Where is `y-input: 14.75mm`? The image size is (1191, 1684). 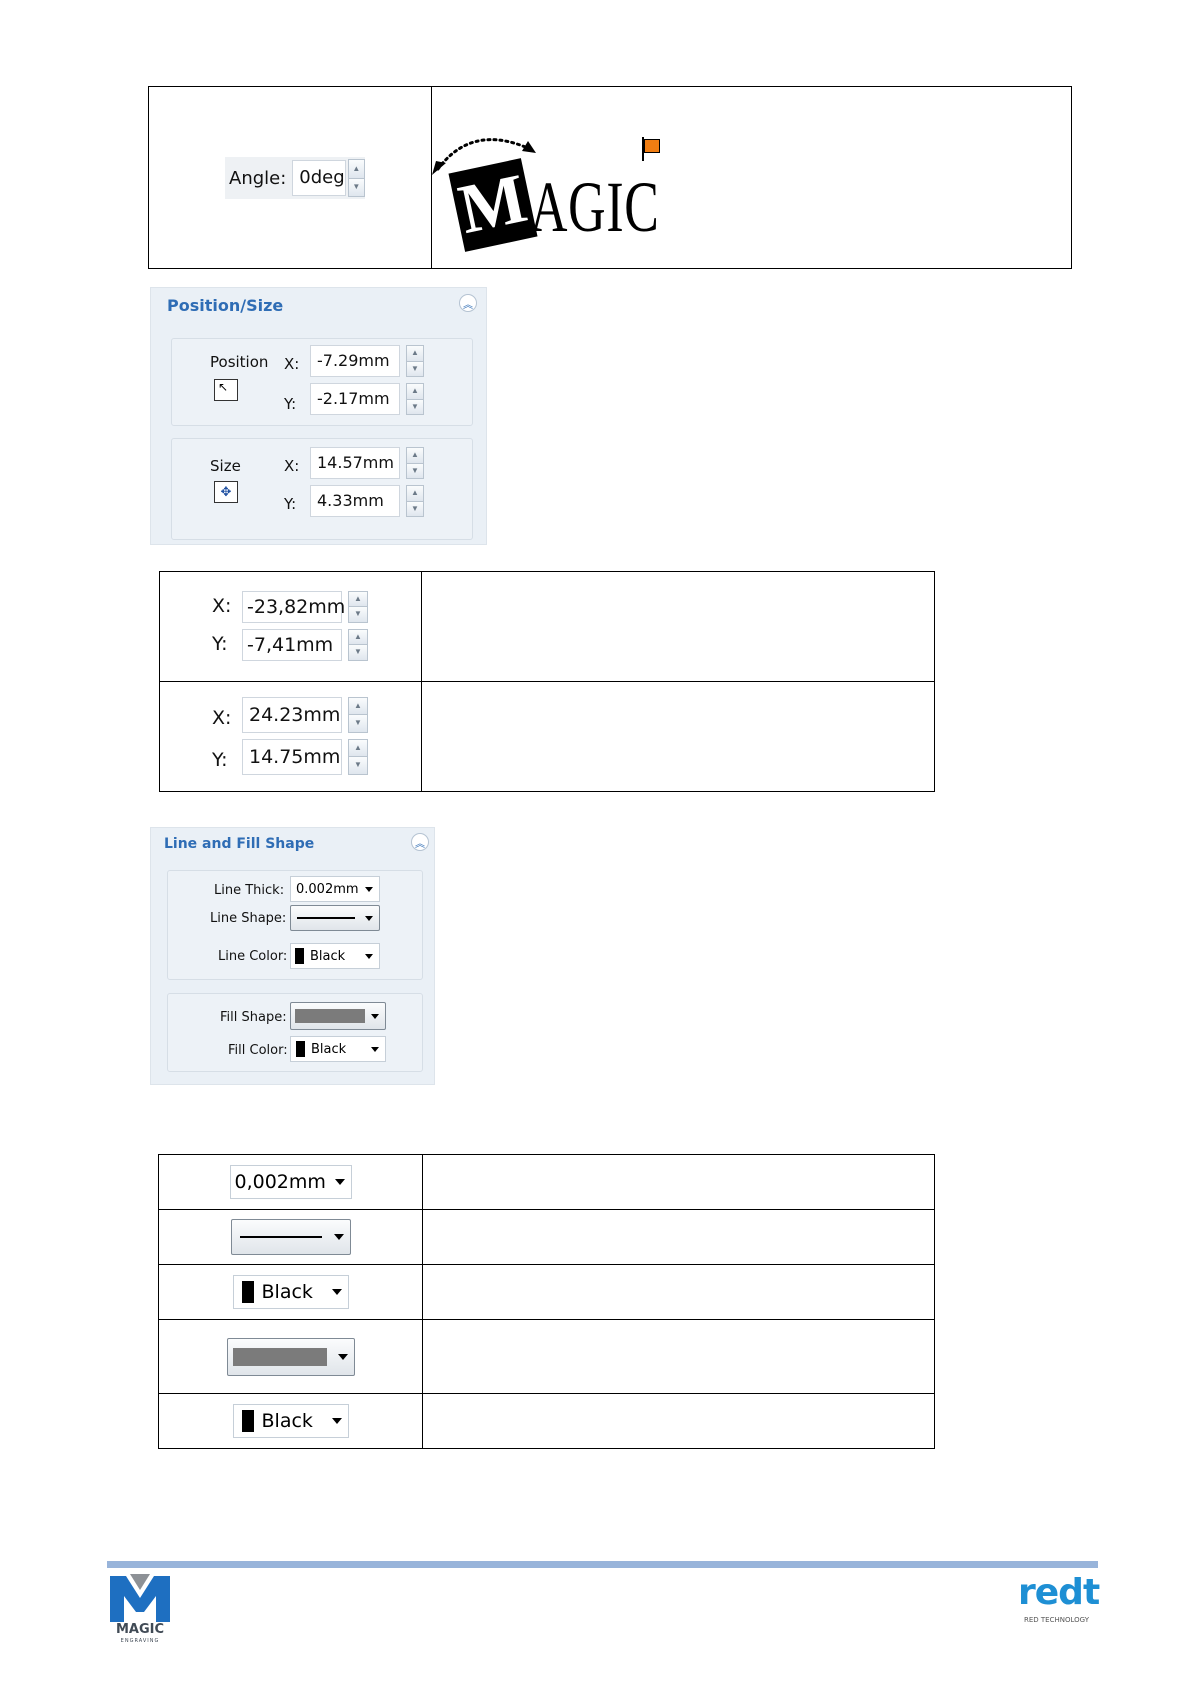
y-input: 14.75mm is located at coordinates (292, 756).